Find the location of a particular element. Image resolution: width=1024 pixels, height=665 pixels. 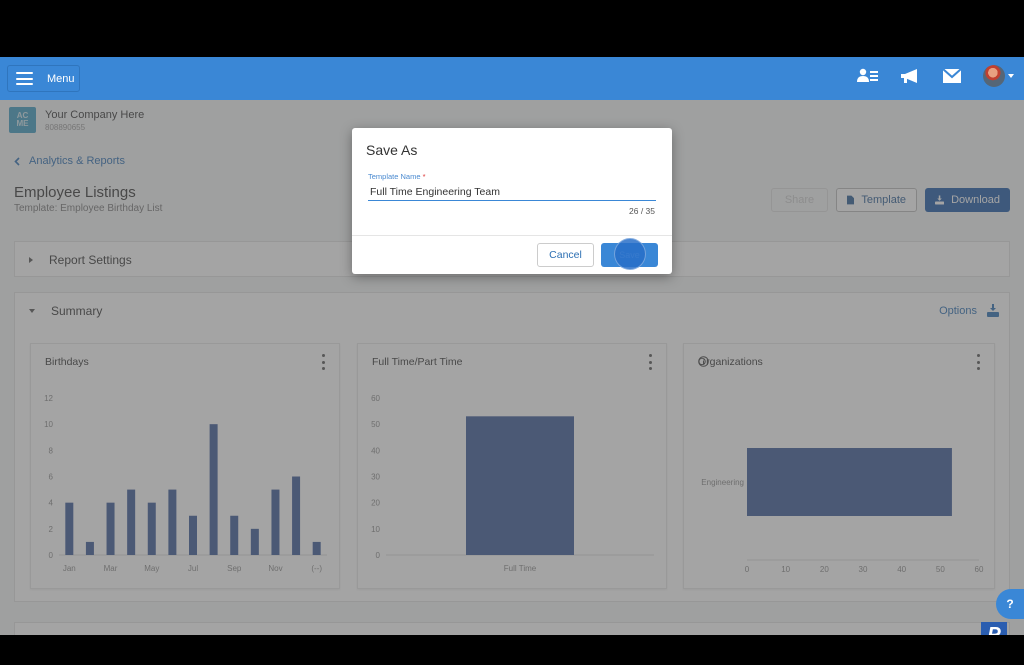

character-counter: 26 / 35 is located at coordinates (642, 211).